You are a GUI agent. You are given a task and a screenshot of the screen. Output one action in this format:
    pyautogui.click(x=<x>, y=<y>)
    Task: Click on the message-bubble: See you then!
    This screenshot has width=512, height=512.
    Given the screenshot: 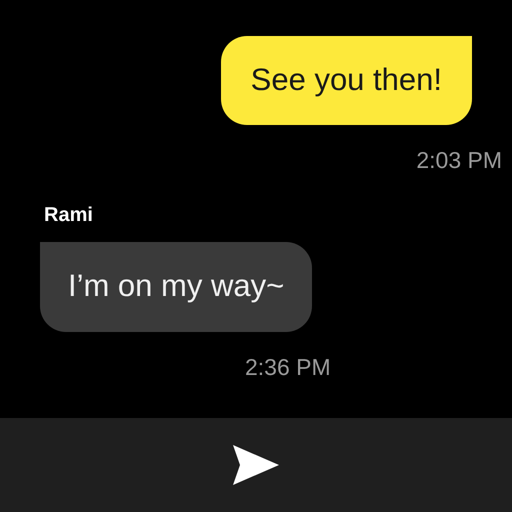 What is the action you would take?
    pyautogui.click(x=346, y=80)
    